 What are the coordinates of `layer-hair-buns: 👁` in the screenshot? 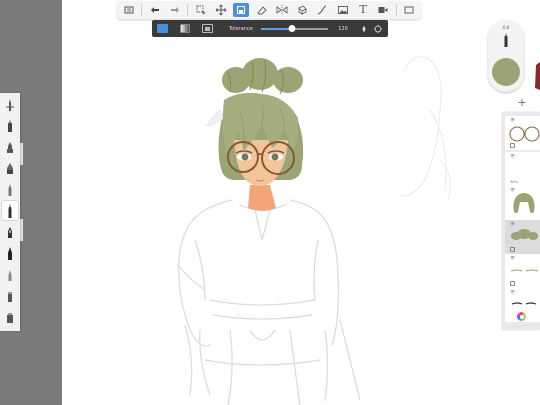 It's located at (522, 237).